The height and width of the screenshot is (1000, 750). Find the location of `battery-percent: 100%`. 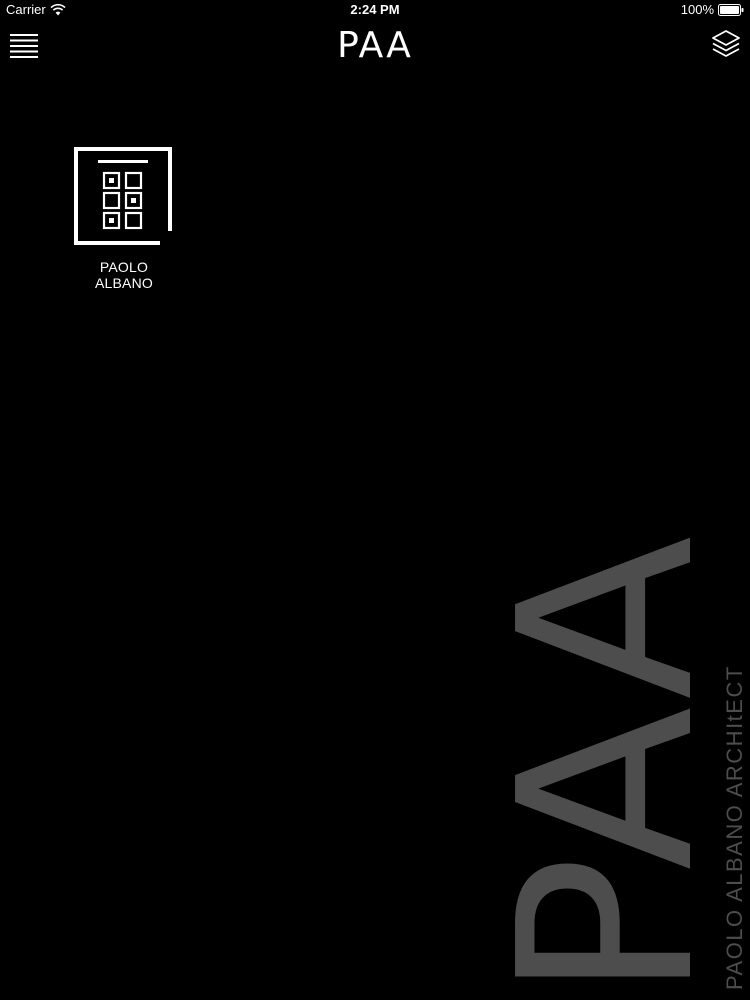

battery-percent: 100% is located at coordinates (697, 9).